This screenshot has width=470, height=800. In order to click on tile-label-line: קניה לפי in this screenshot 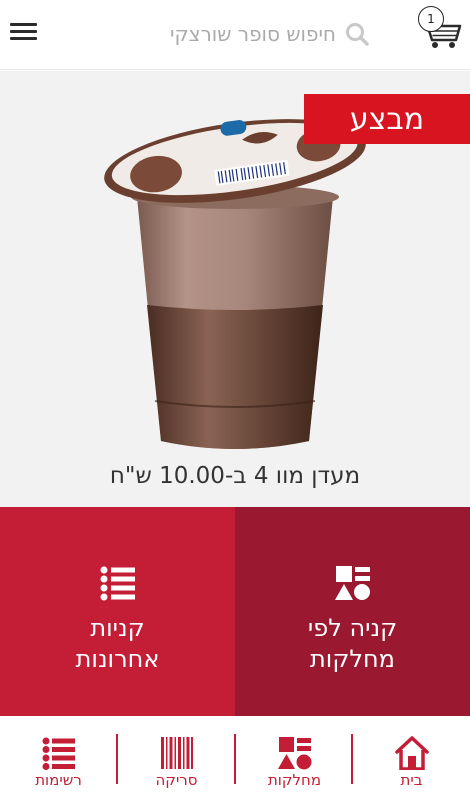, I will do `click(352, 628)`.